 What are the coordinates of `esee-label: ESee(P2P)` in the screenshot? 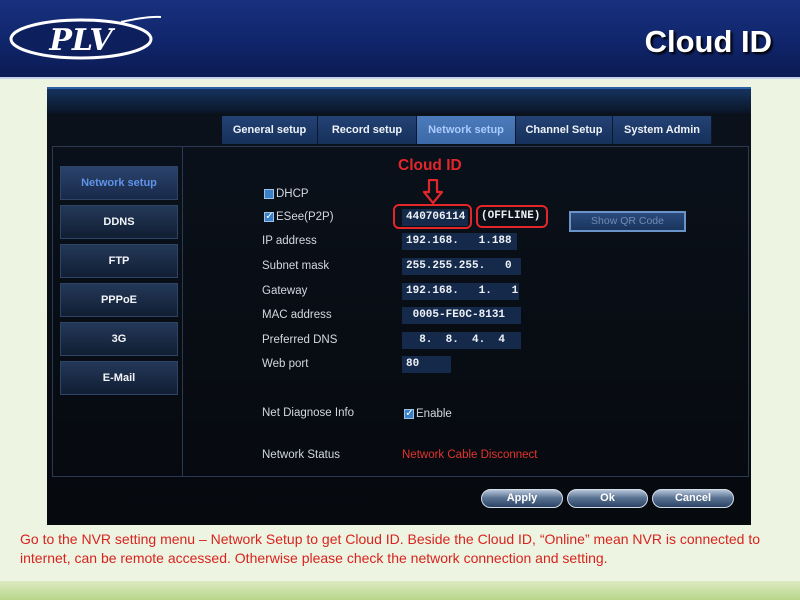 It's located at (305, 217).